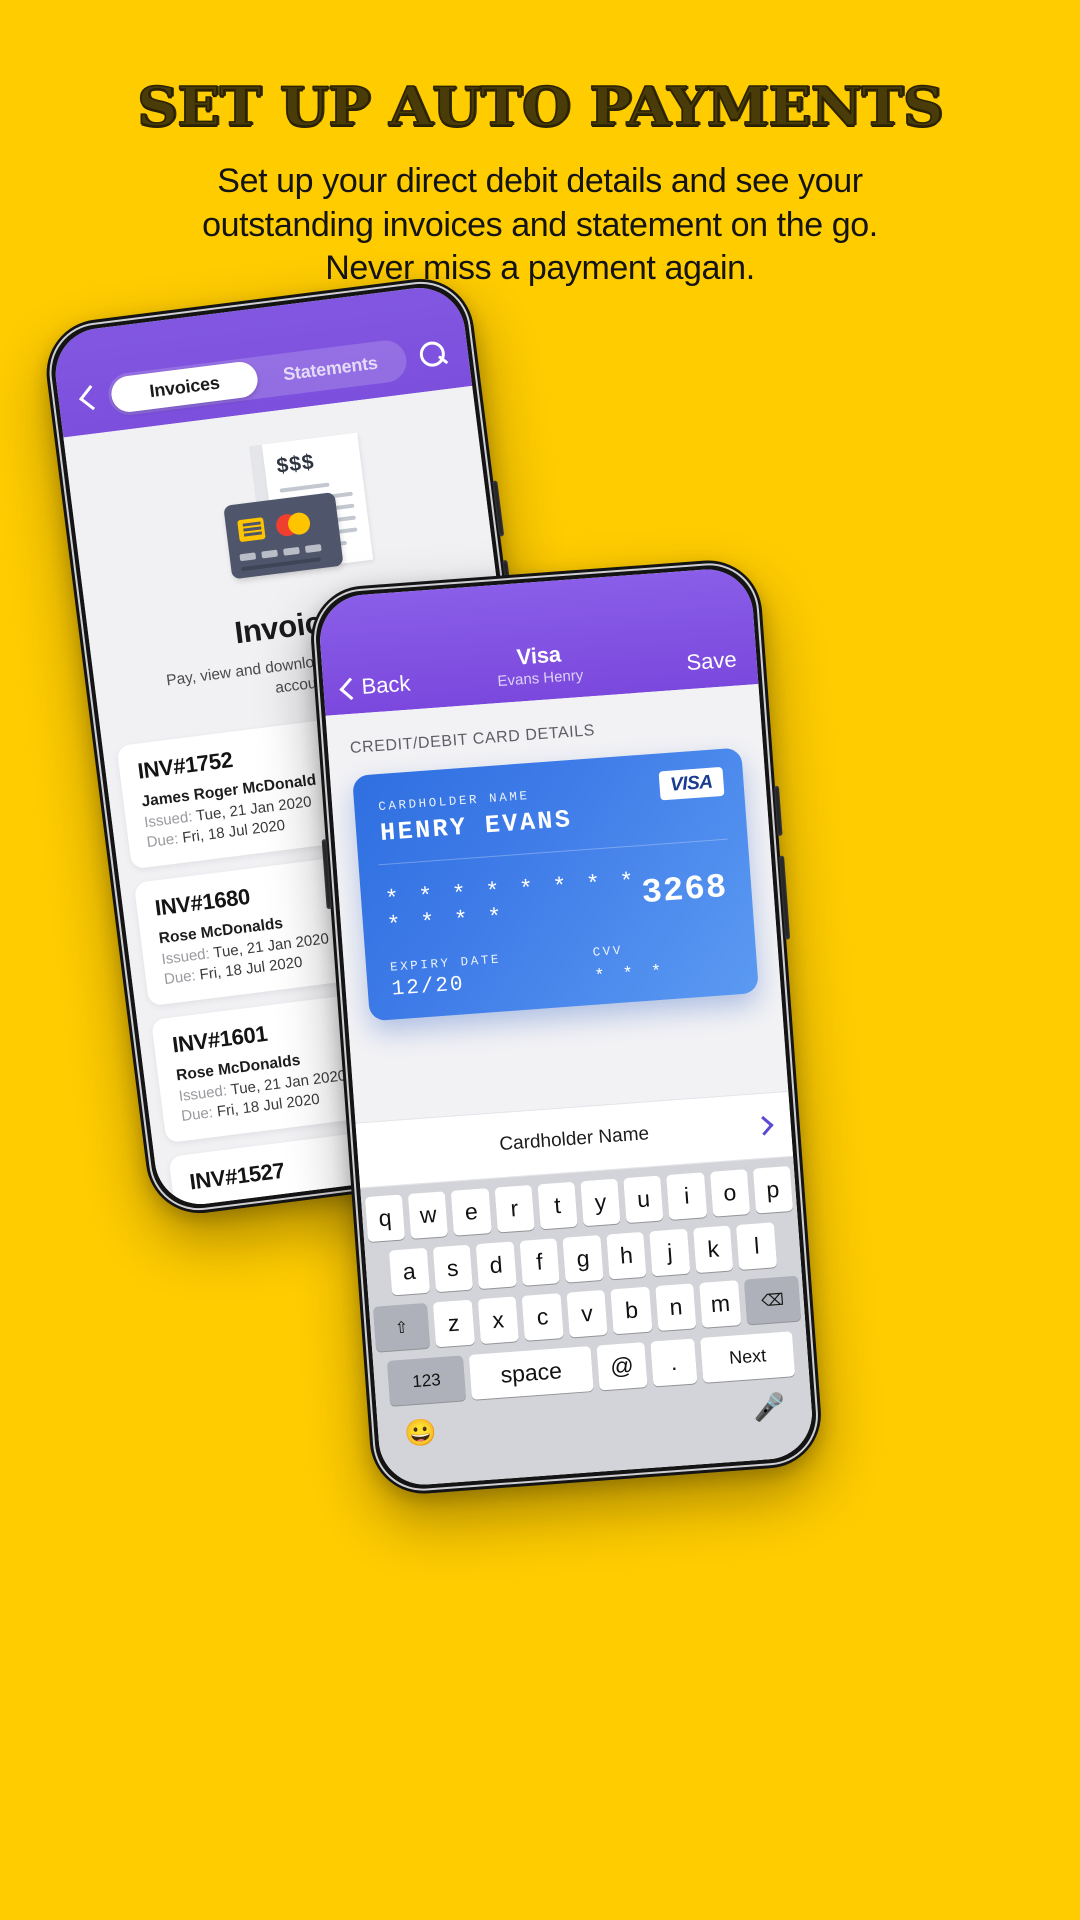 The width and height of the screenshot is (1080, 1920). I want to click on emoji-icon: 😀, so click(420, 1433).